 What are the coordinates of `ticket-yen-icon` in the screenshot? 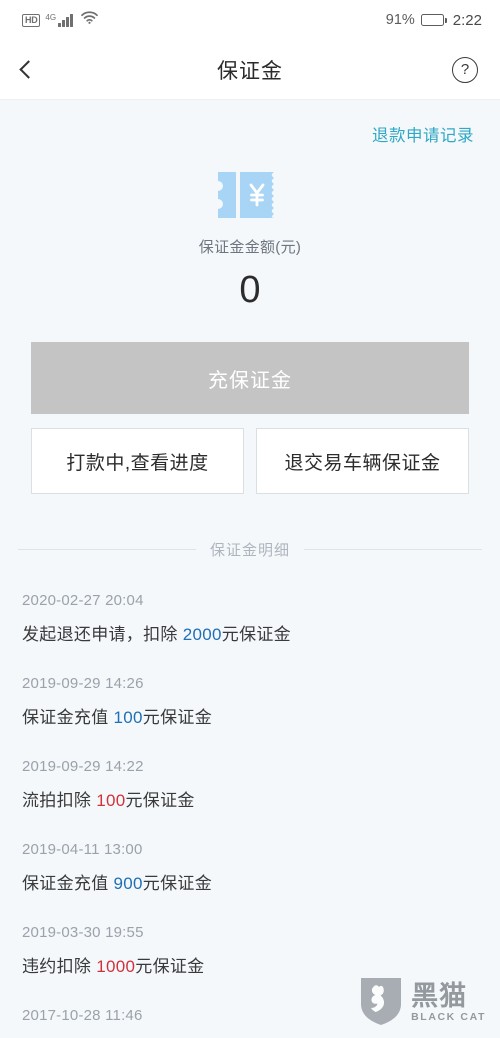 It's located at (250, 195).